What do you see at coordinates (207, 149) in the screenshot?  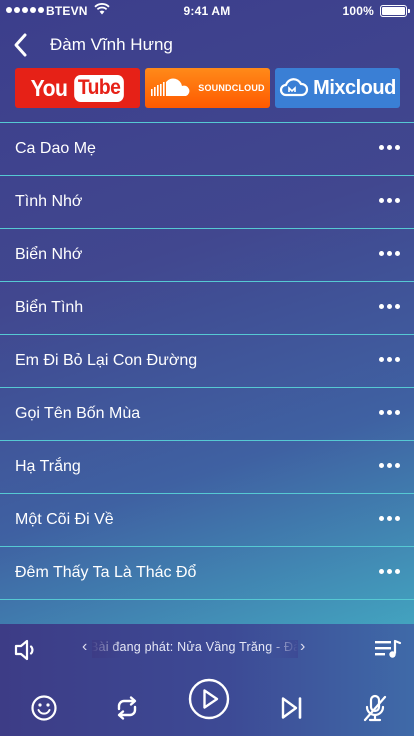 I see `song-row: Ca Dao Mẹ` at bounding box center [207, 149].